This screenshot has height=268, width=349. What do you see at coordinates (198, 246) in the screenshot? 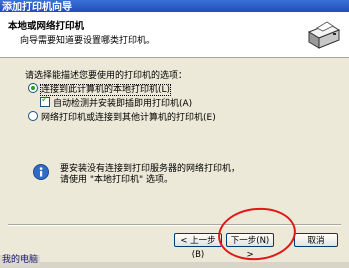
I see `back-button: < 上一步(B)` at bounding box center [198, 246].